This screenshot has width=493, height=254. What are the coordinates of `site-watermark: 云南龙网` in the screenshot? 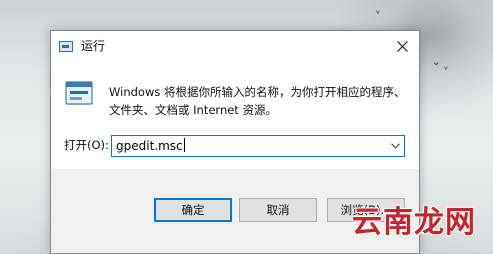 It's located at (414, 222).